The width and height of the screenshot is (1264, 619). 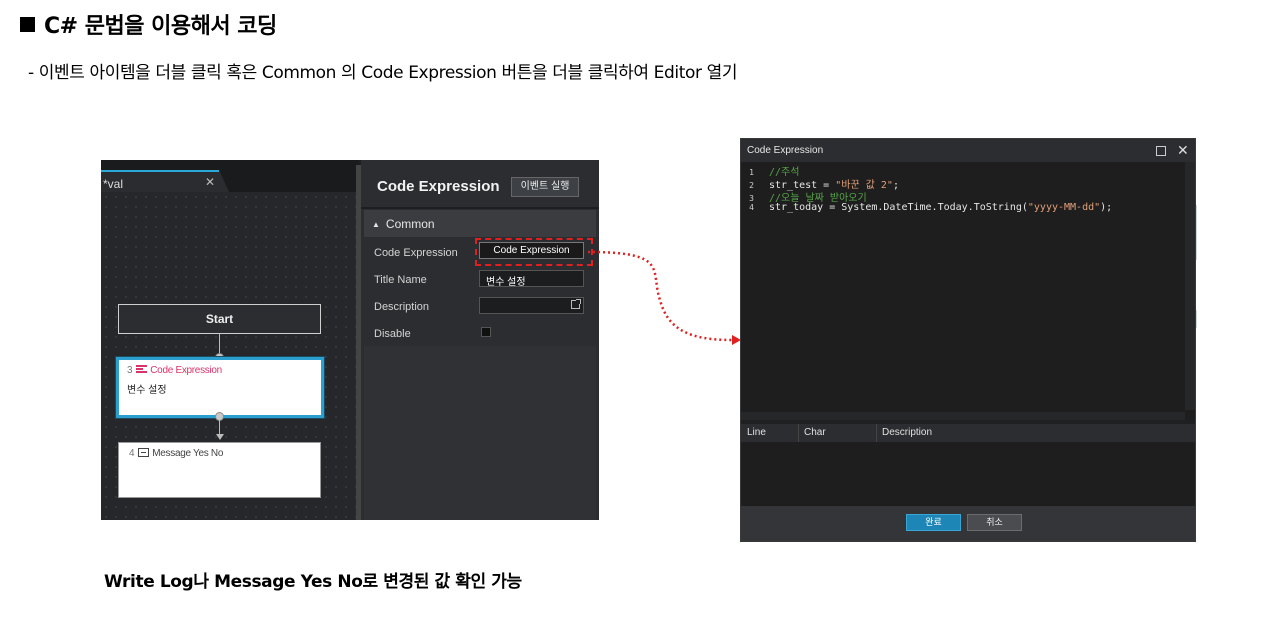 What do you see at coordinates (219, 319) in the screenshot?
I see `node-start: Start` at bounding box center [219, 319].